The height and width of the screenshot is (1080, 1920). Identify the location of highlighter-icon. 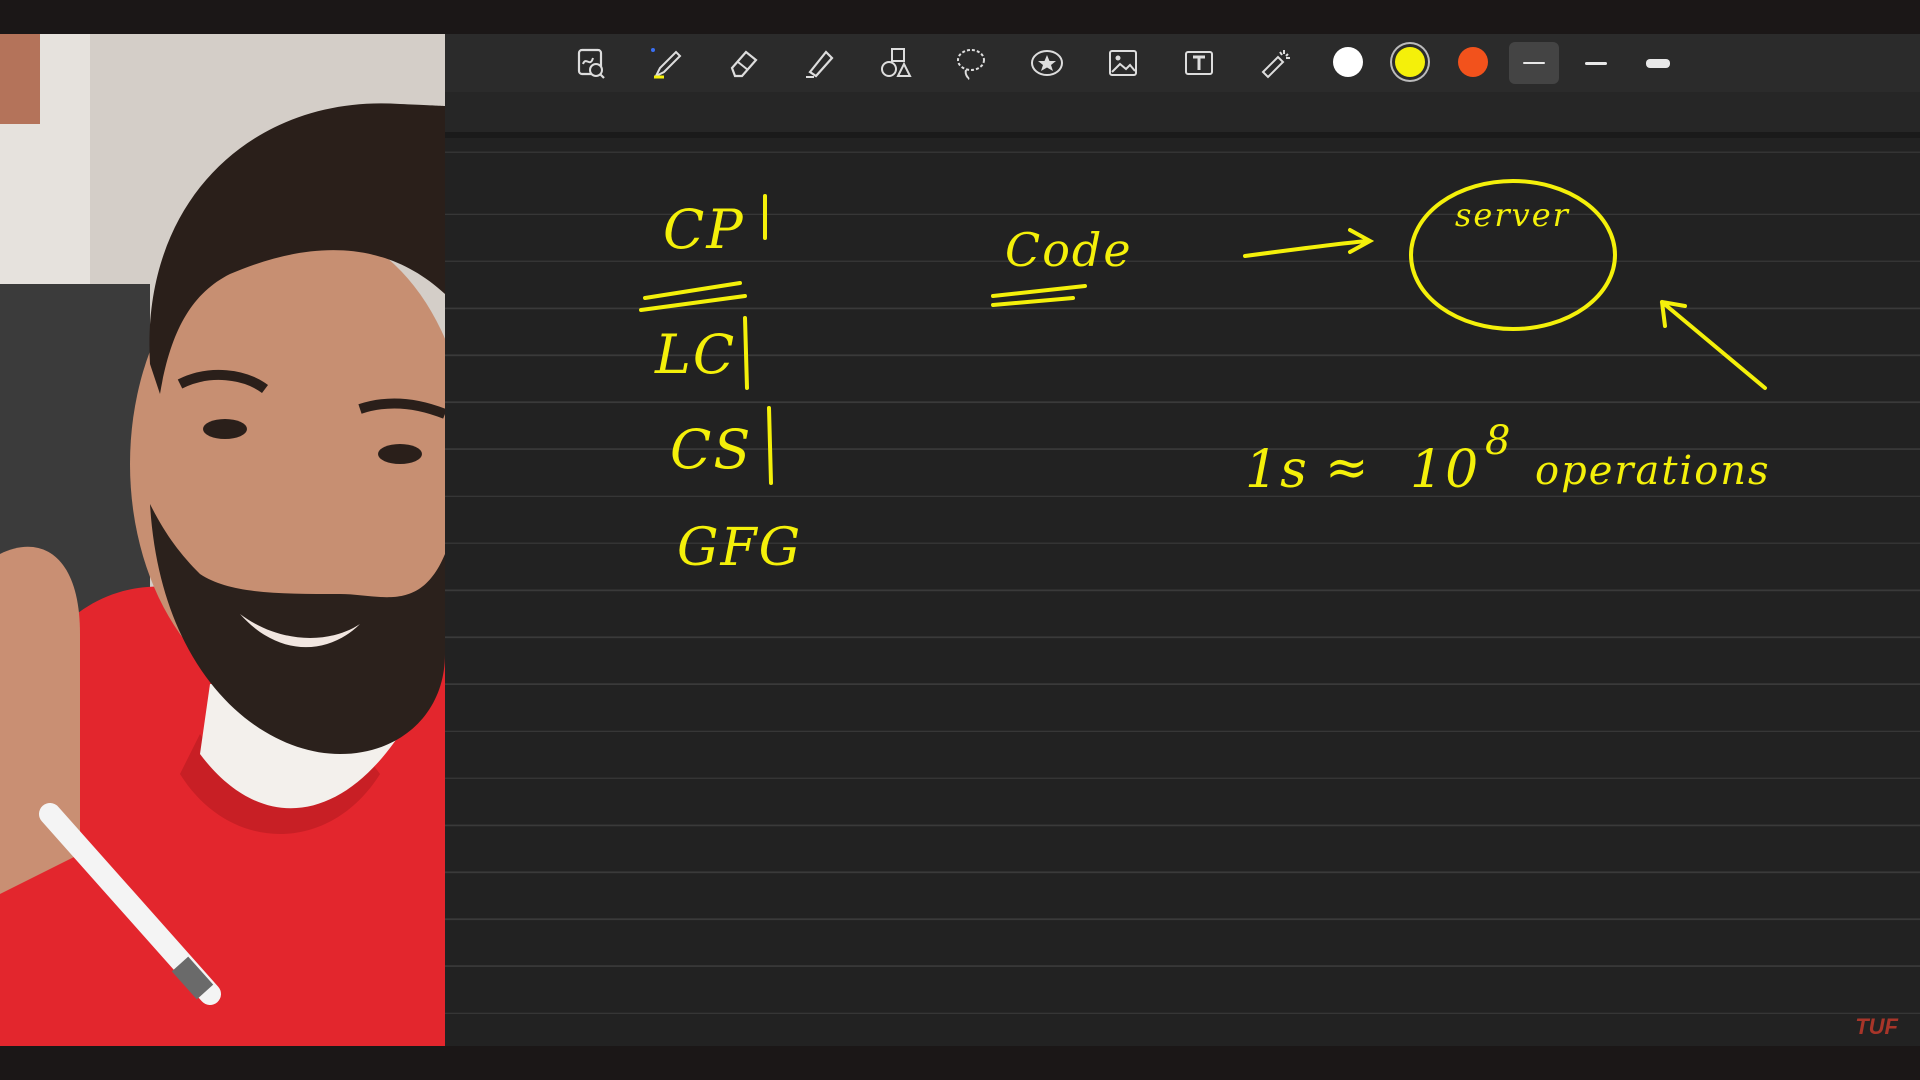
(819, 63).